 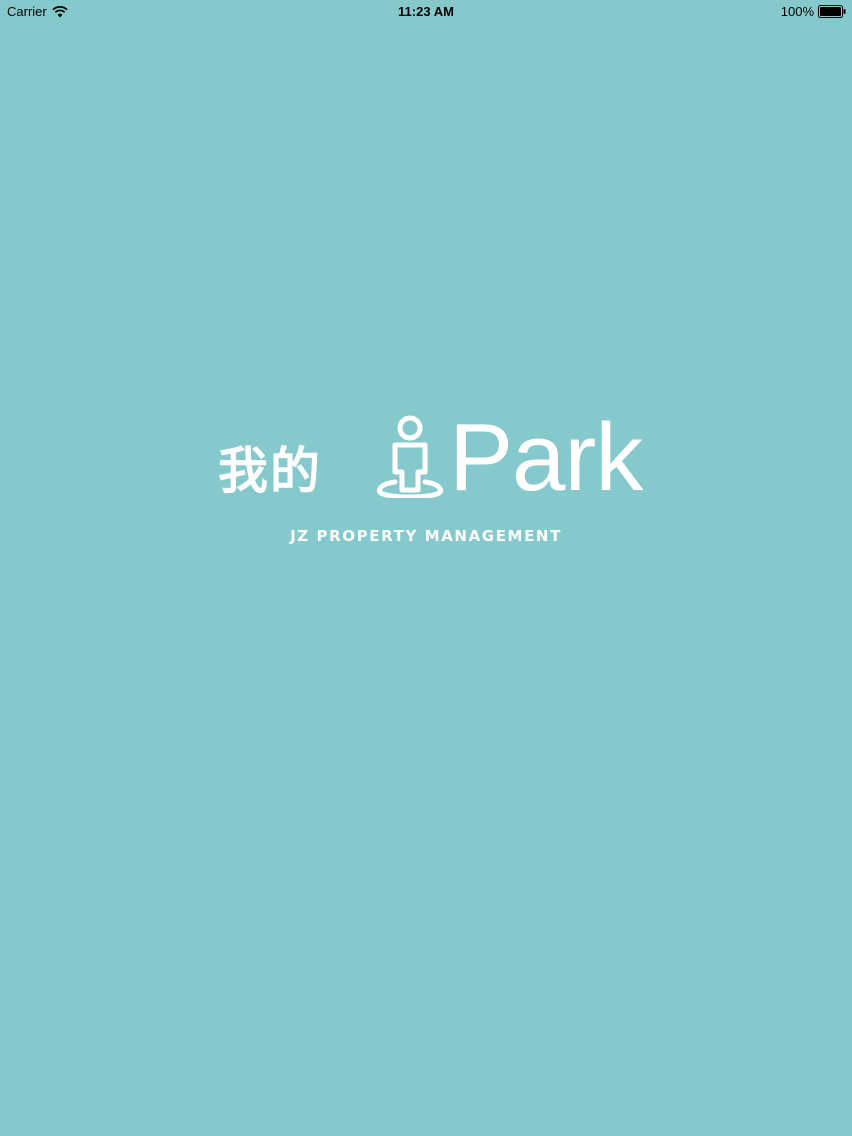 I want to click on logo-chinese-text: 我的, so click(x=270, y=471).